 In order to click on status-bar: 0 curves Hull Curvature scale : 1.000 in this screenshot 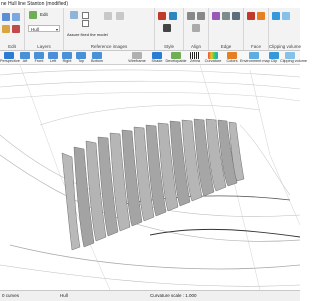, I will do `click(150, 295)`.